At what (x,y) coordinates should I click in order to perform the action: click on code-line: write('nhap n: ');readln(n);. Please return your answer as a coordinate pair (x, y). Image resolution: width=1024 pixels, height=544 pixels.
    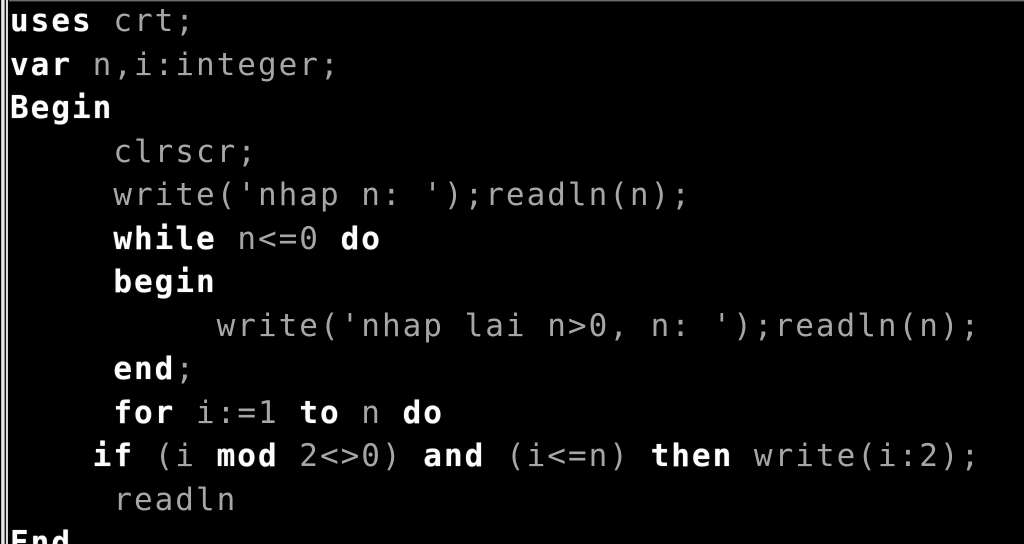
    Looking at the image, I should click on (515, 196).